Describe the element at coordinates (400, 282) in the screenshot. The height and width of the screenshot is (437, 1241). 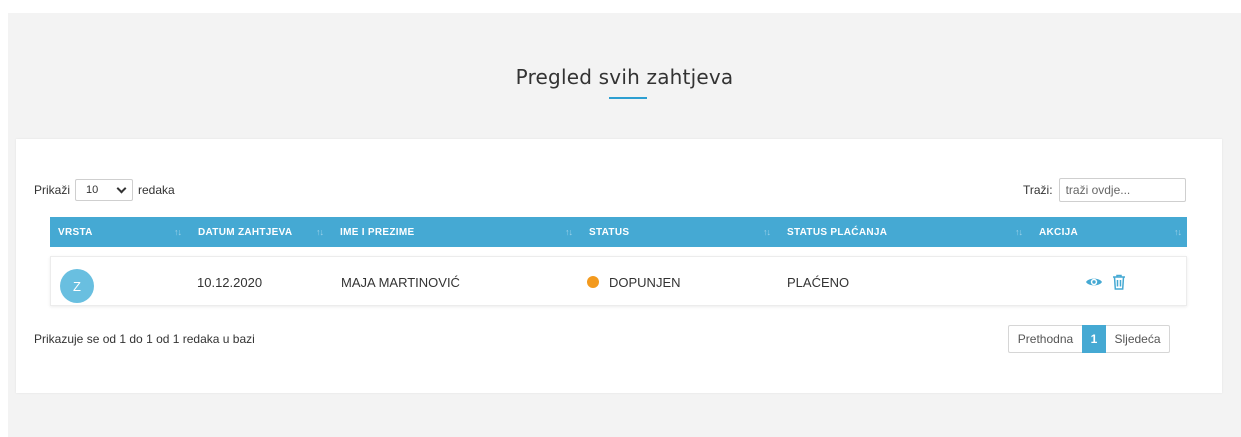
I see `name-cell: MAJA MARTINOVIĆ` at that location.